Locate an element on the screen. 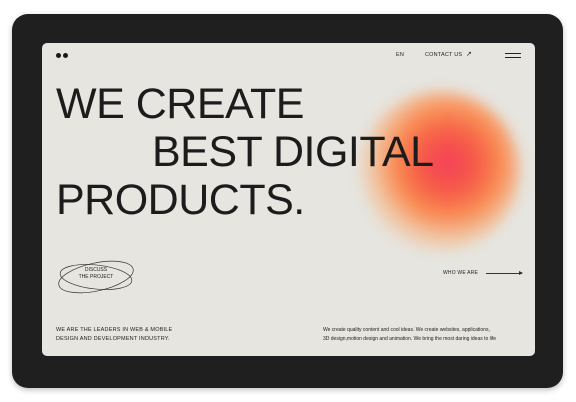 This screenshot has width=576, height=402. headline-line-1: WE CREATE is located at coordinates (180, 104).